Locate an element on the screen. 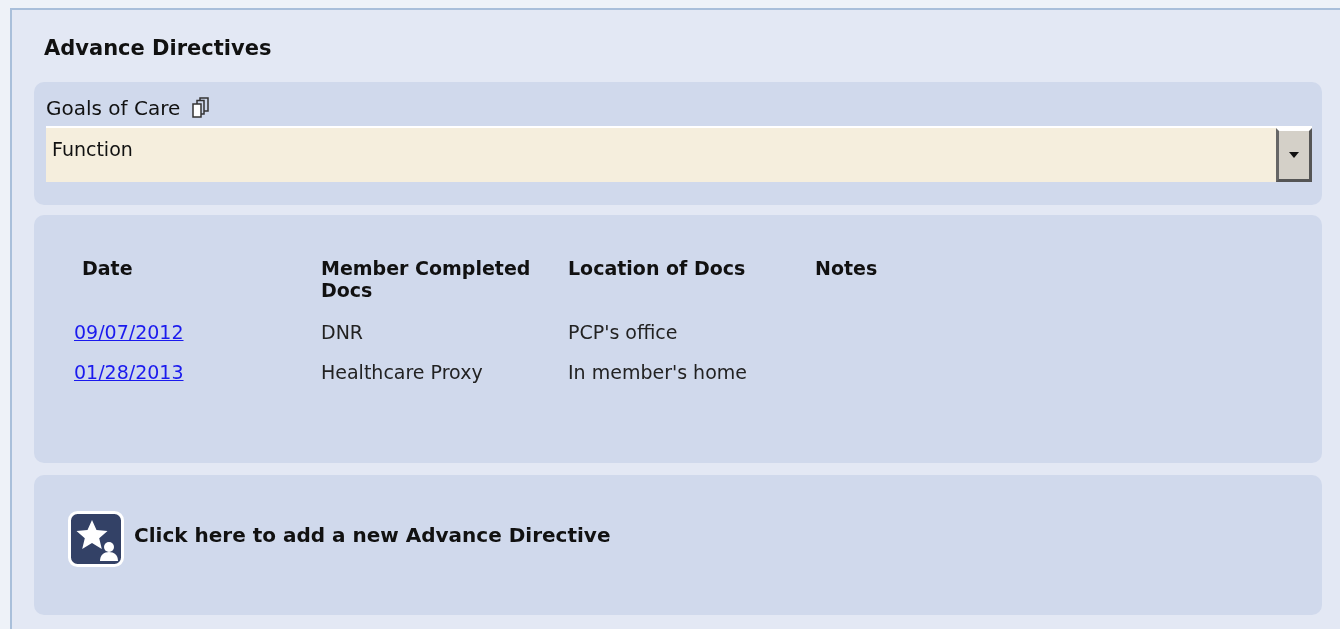  column-header: Notes is located at coordinates (847, 268).